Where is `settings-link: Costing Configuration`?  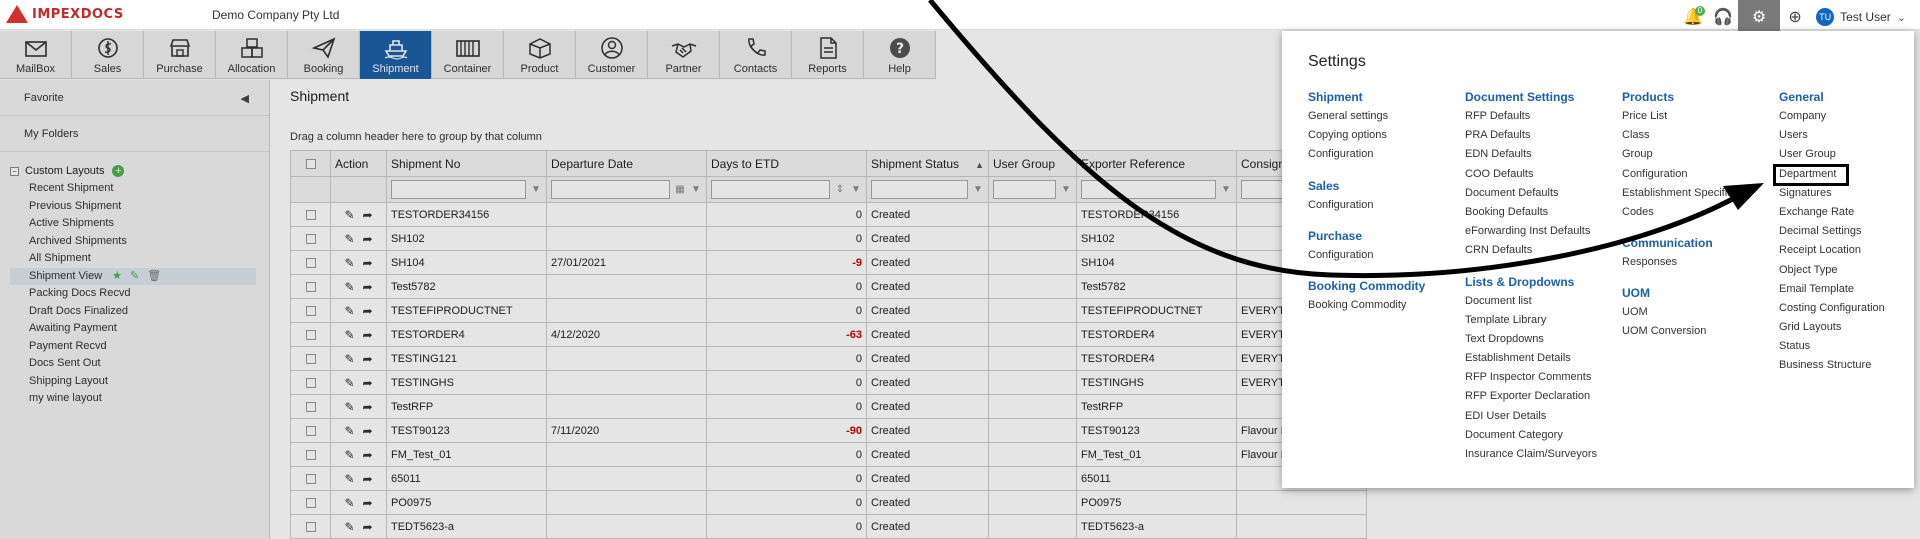
settings-link: Costing Configuration is located at coordinates (1849, 308).